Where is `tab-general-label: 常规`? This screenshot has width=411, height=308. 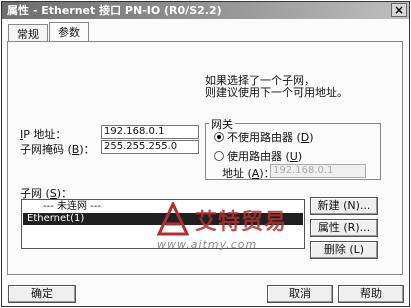
tab-general-label: 常规 is located at coordinates (28, 34).